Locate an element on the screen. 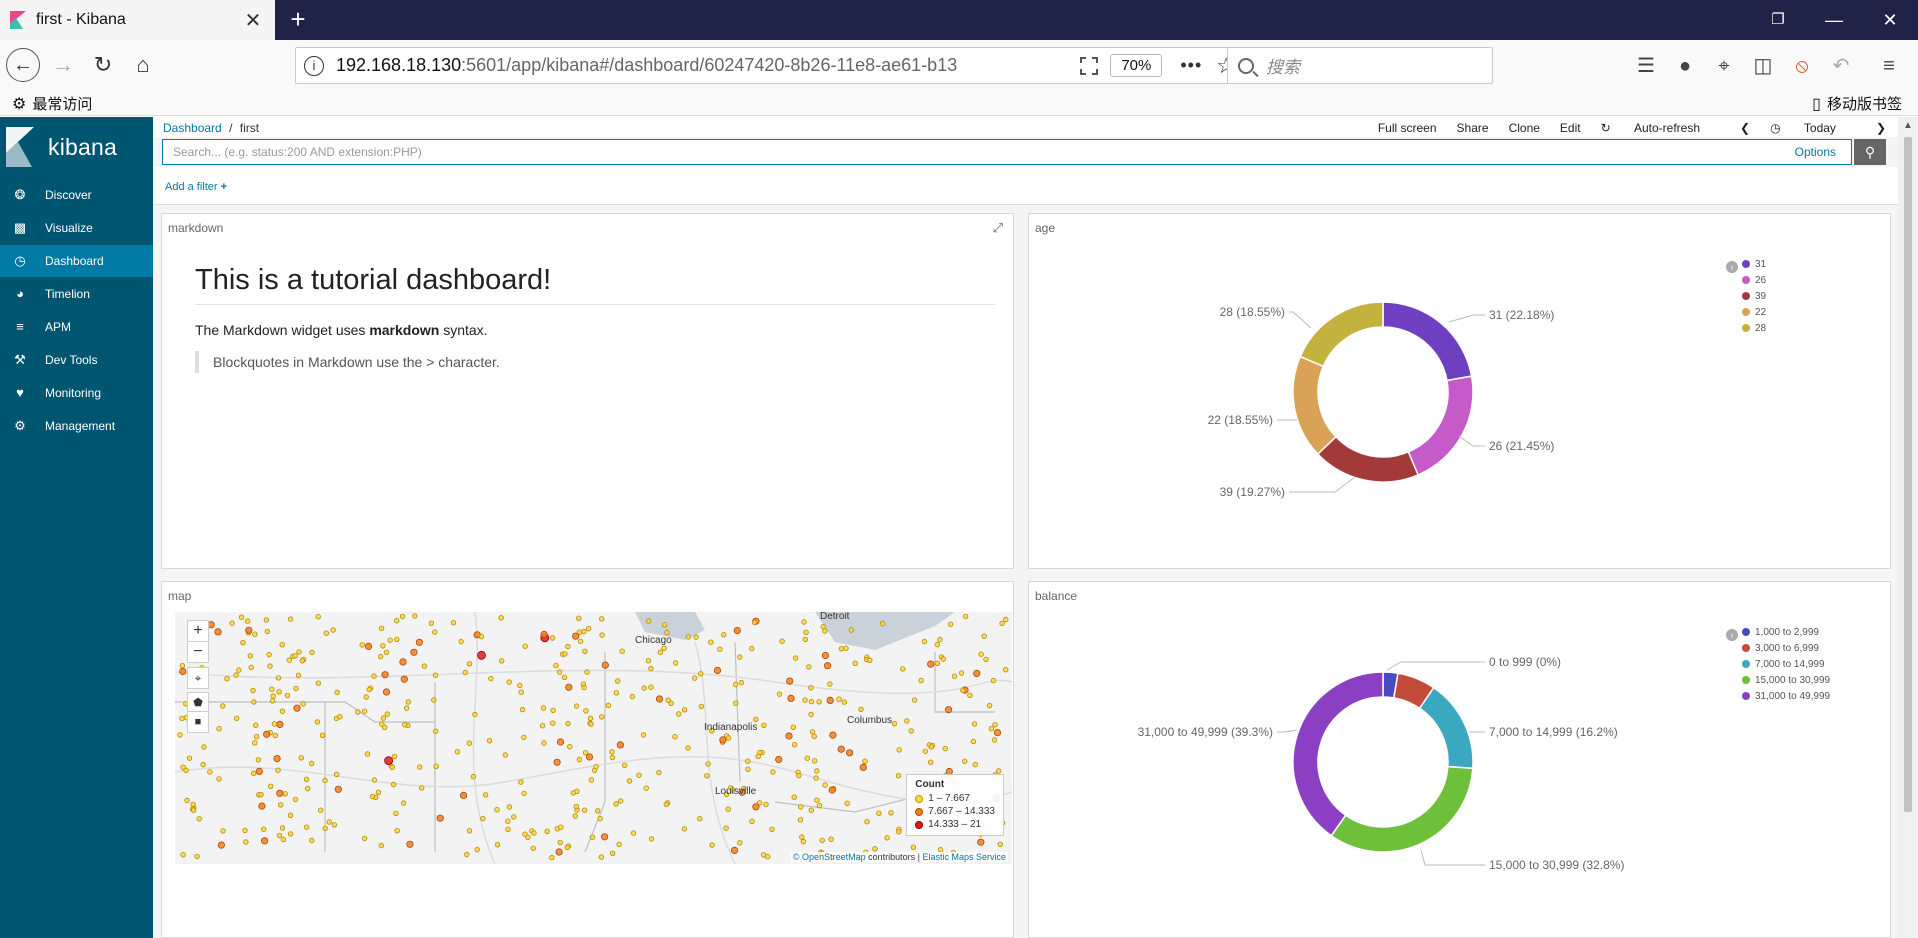 The image size is (1918, 938). sidebar-item-management: ⚙ Management is located at coordinates (76, 426).